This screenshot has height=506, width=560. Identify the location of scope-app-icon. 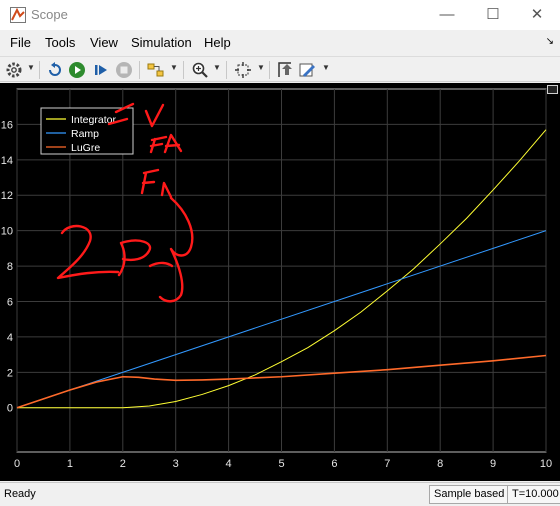
(18, 15).